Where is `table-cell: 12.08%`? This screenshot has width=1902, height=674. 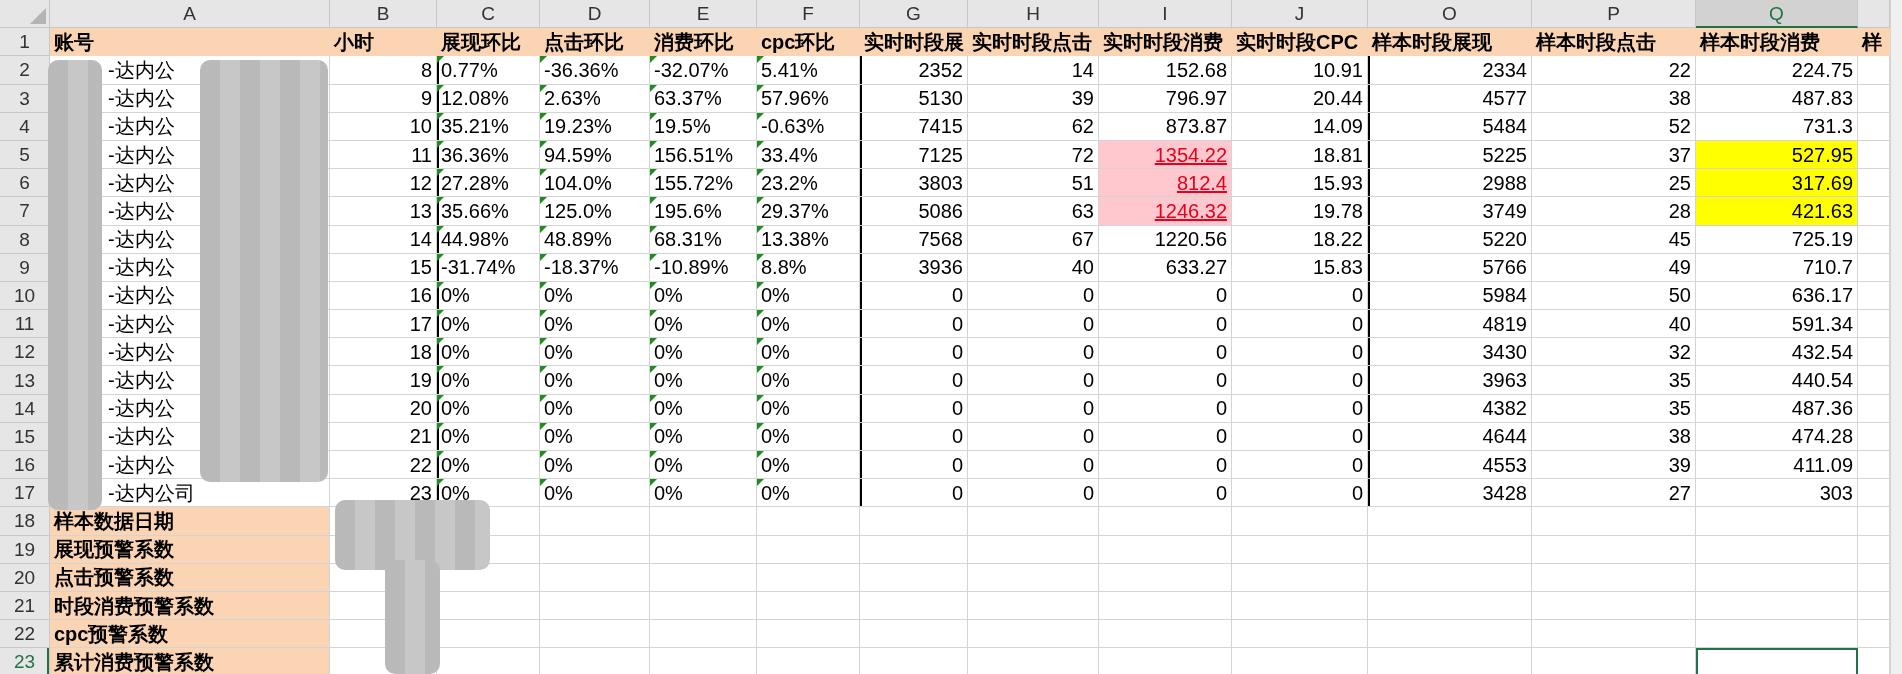 table-cell: 12.08% is located at coordinates (488, 98).